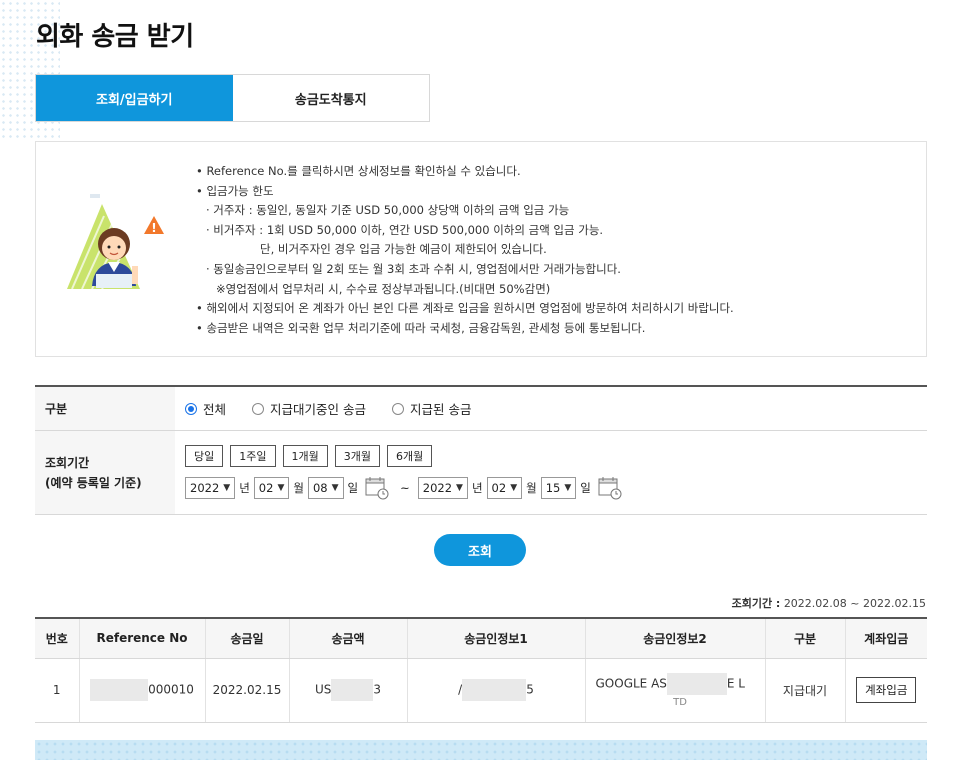  Describe the element at coordinates (886, 638) in the screenshot. I see `header-deposit: 계좌입금` at that location.